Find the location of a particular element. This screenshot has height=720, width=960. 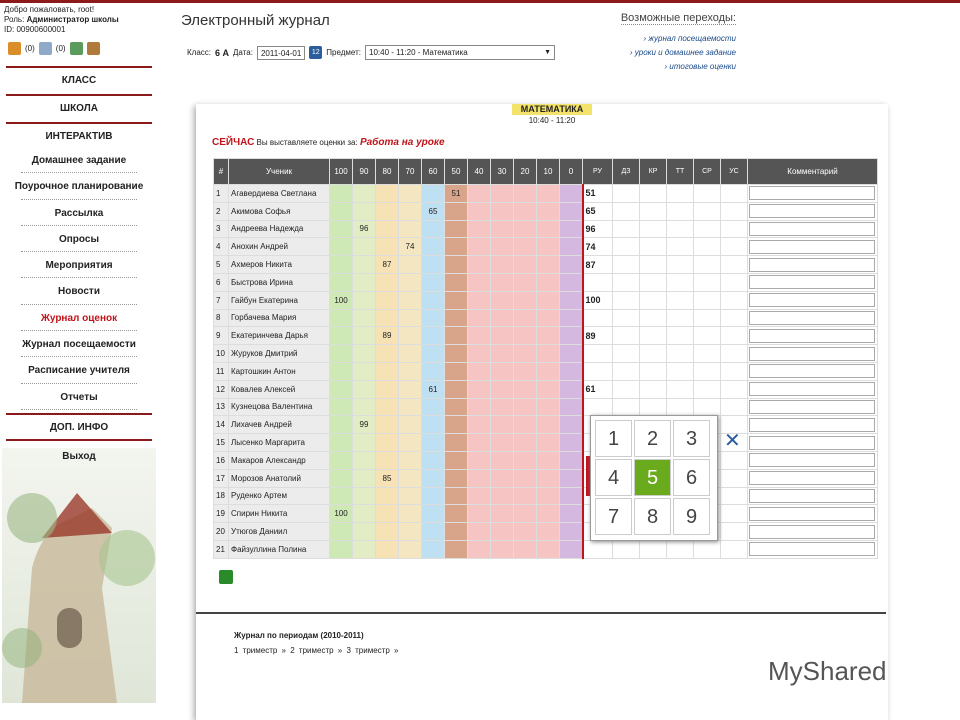

keypad-key-5: 5 is located at coordinates (652, 477).